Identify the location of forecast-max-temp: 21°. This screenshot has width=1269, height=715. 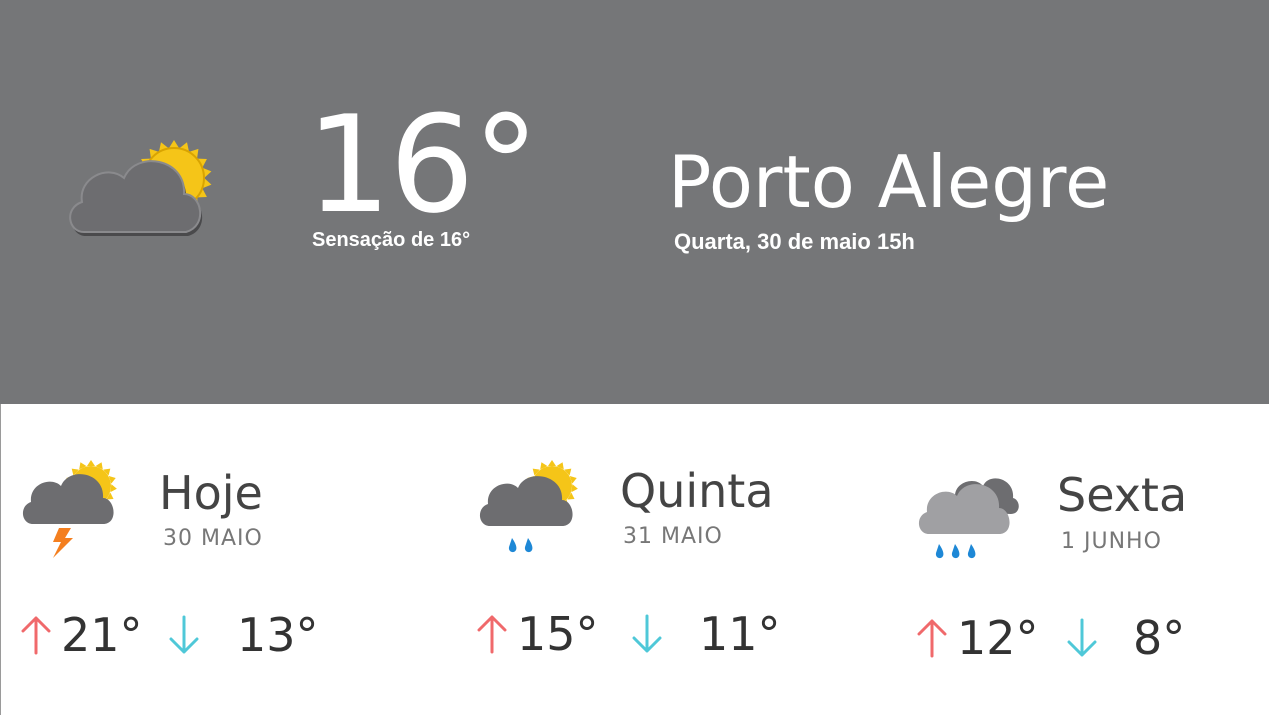
(102, 635).